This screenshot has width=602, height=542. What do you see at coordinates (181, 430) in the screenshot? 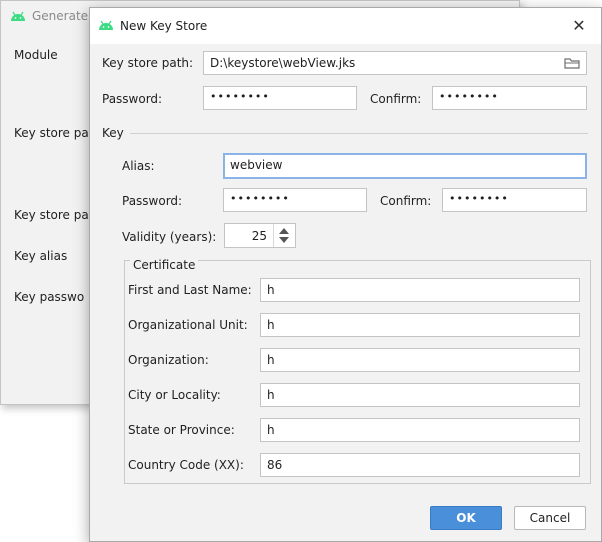
I see `state-province-label: State or Province:` at bounding box center [181, 430].